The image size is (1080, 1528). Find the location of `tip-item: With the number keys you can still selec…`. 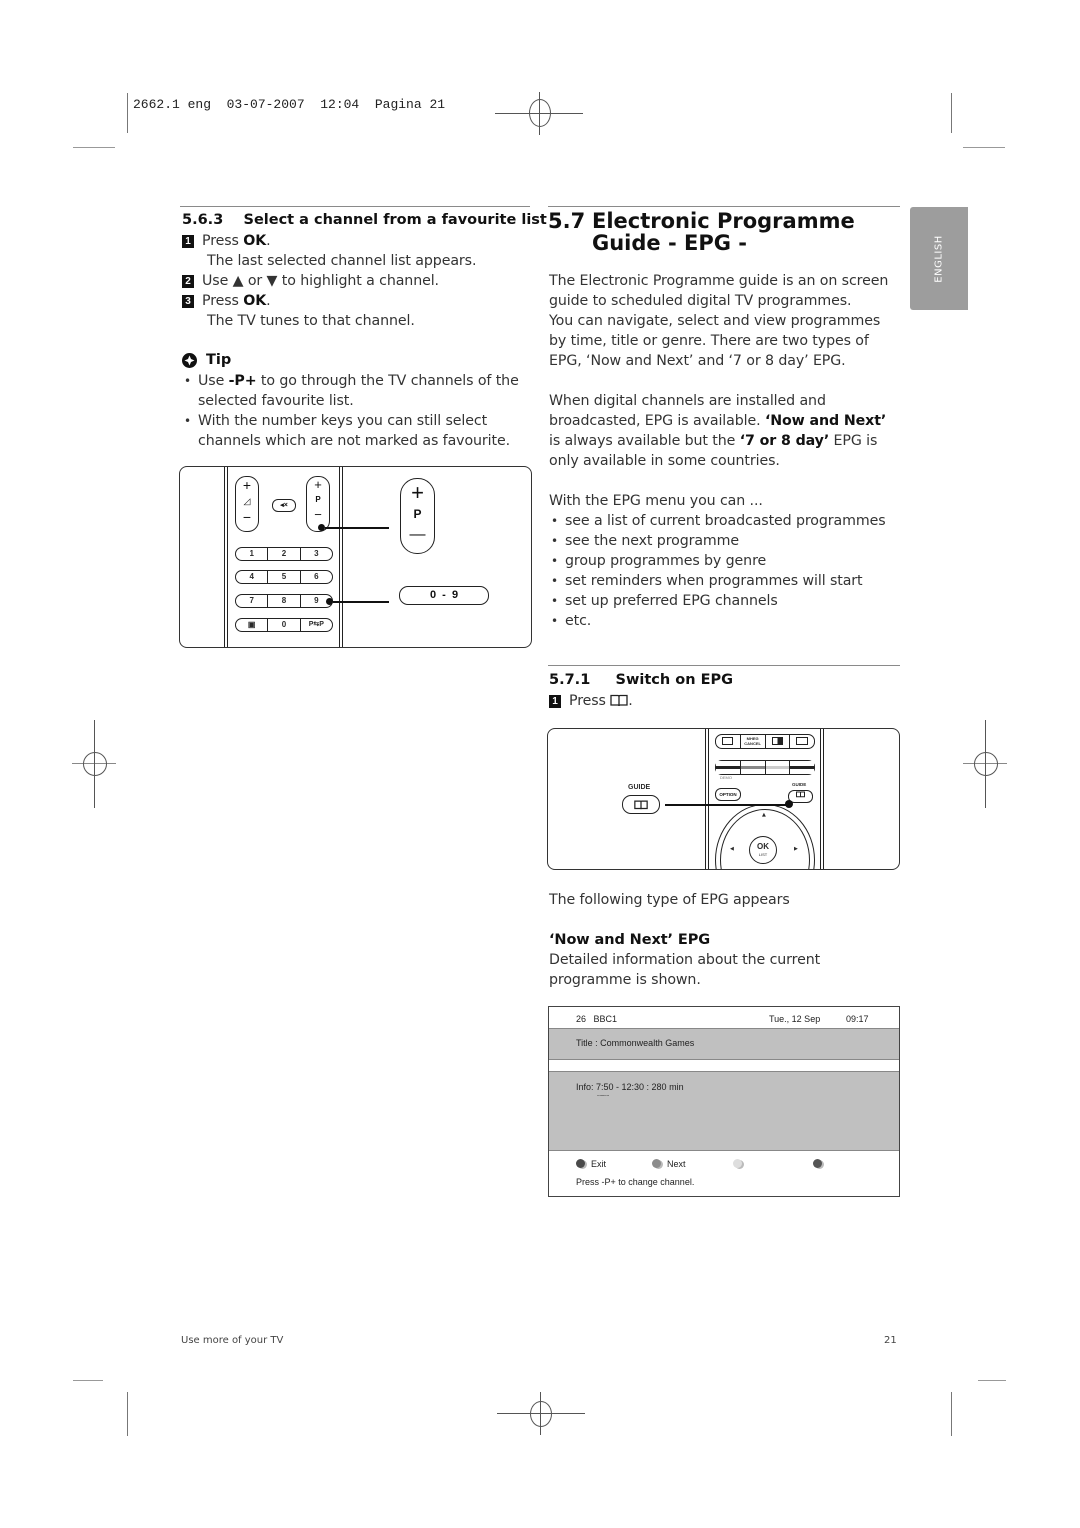

tip-item: With the number keys you can still selec… is located at coordinates (352, 431).